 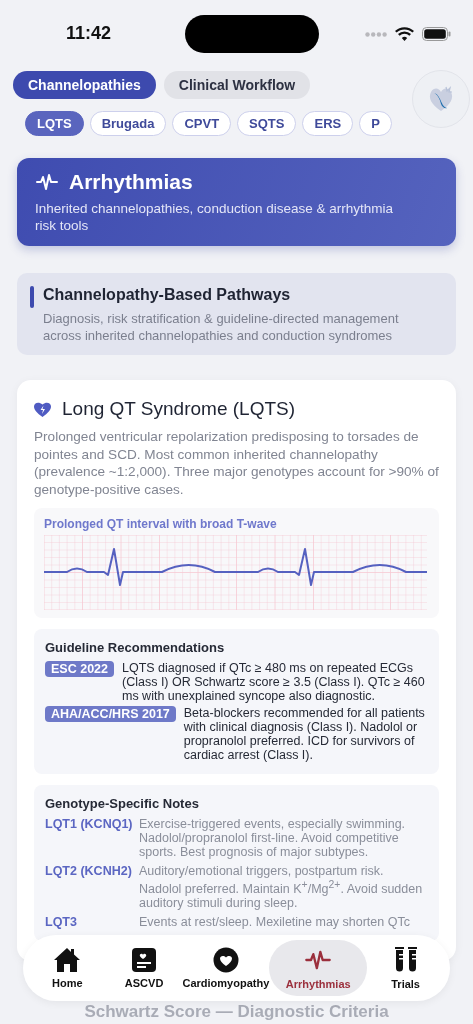 I want to click on status-time: 11:42, so click(x=89, y=33).